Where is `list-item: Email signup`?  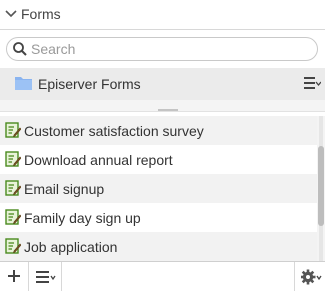 list-item: Email signup is located at coordinates (158, 188).